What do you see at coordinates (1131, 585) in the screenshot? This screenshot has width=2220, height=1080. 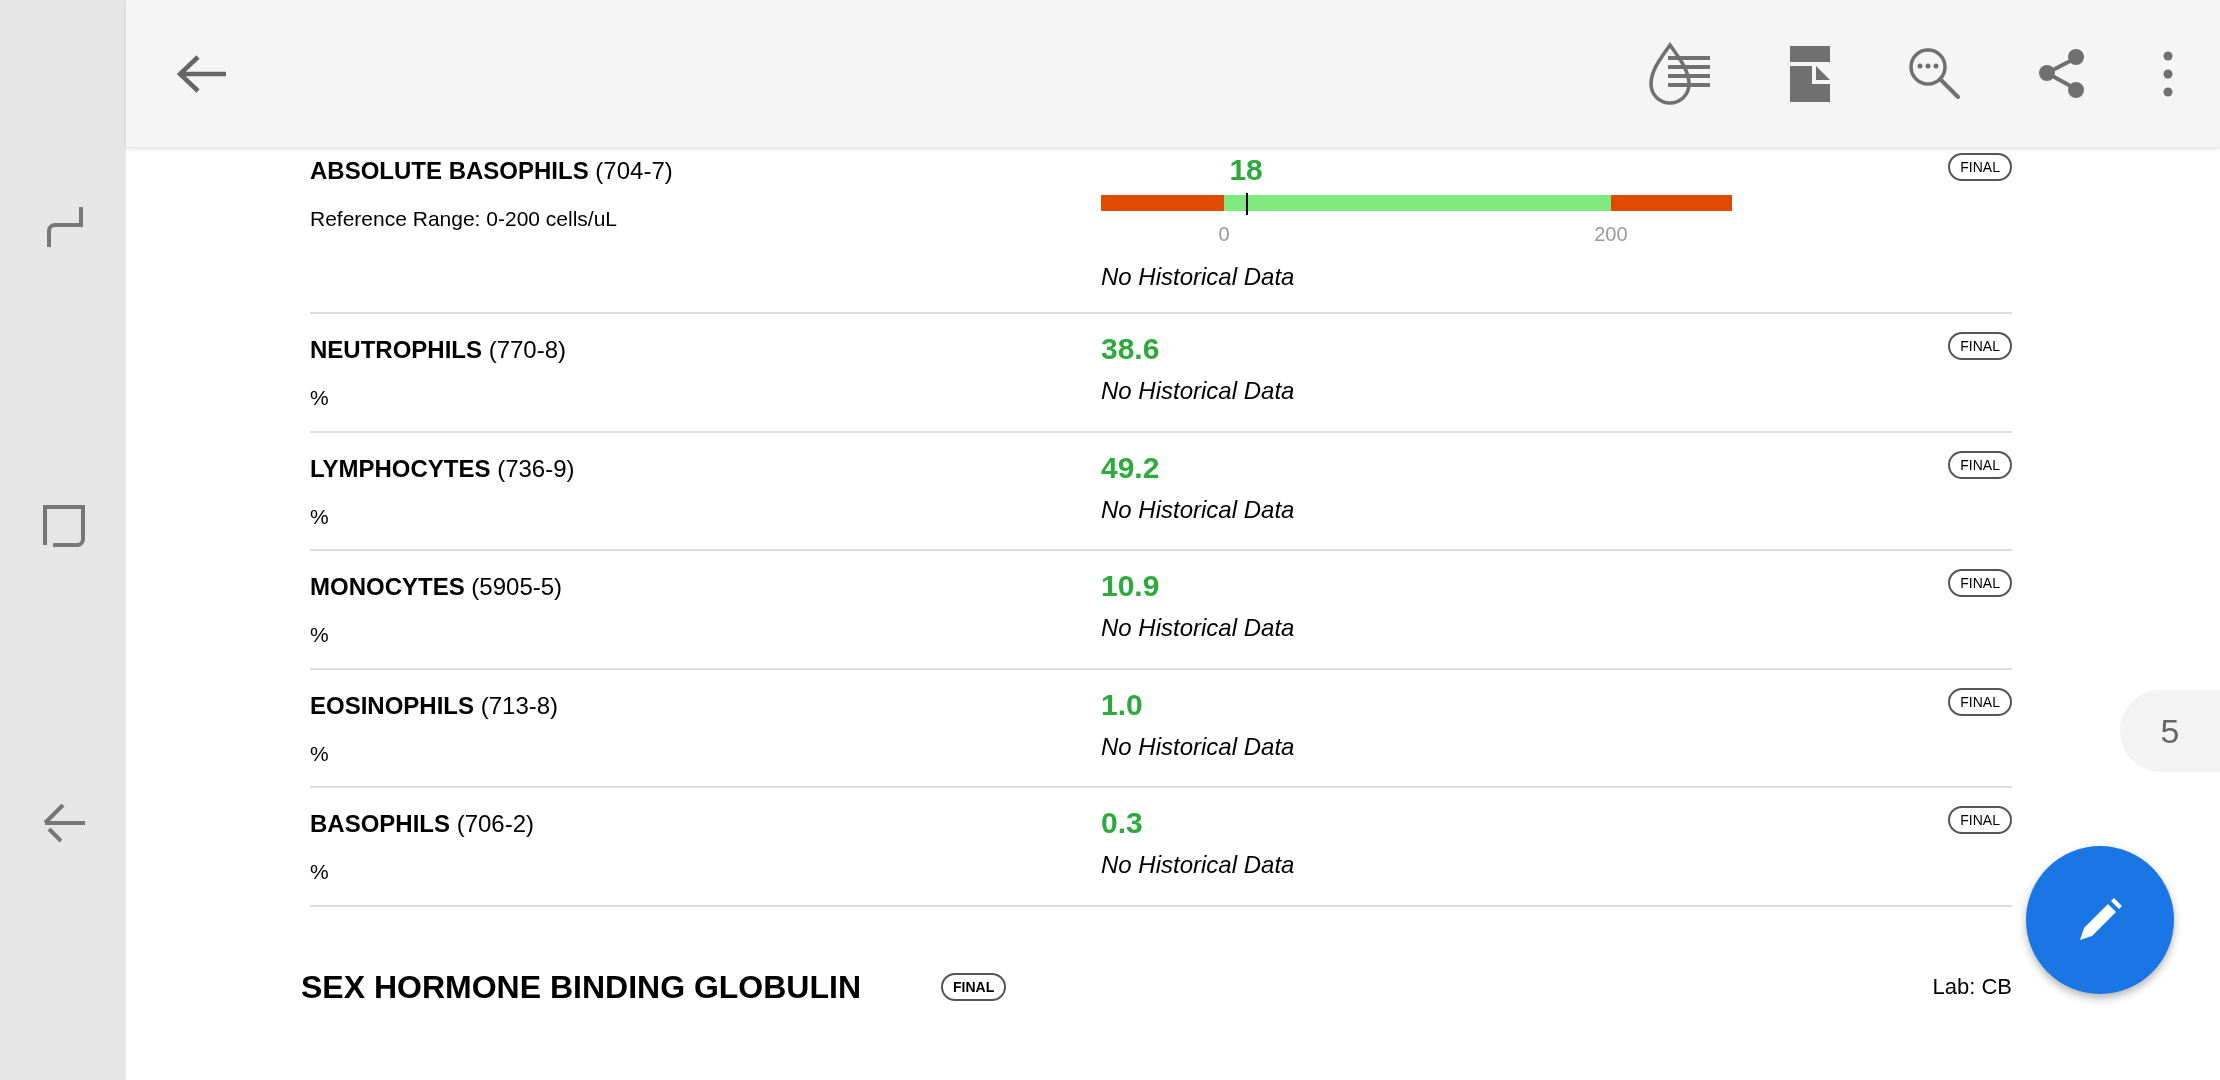 I see `result-value: 10.9` at bounding box center [1131, 585].